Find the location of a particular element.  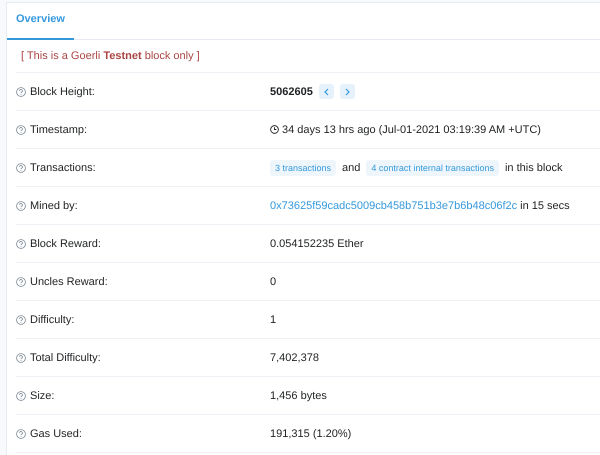

mined-time-text: in 15 secs is located at coordinates (545, 206).